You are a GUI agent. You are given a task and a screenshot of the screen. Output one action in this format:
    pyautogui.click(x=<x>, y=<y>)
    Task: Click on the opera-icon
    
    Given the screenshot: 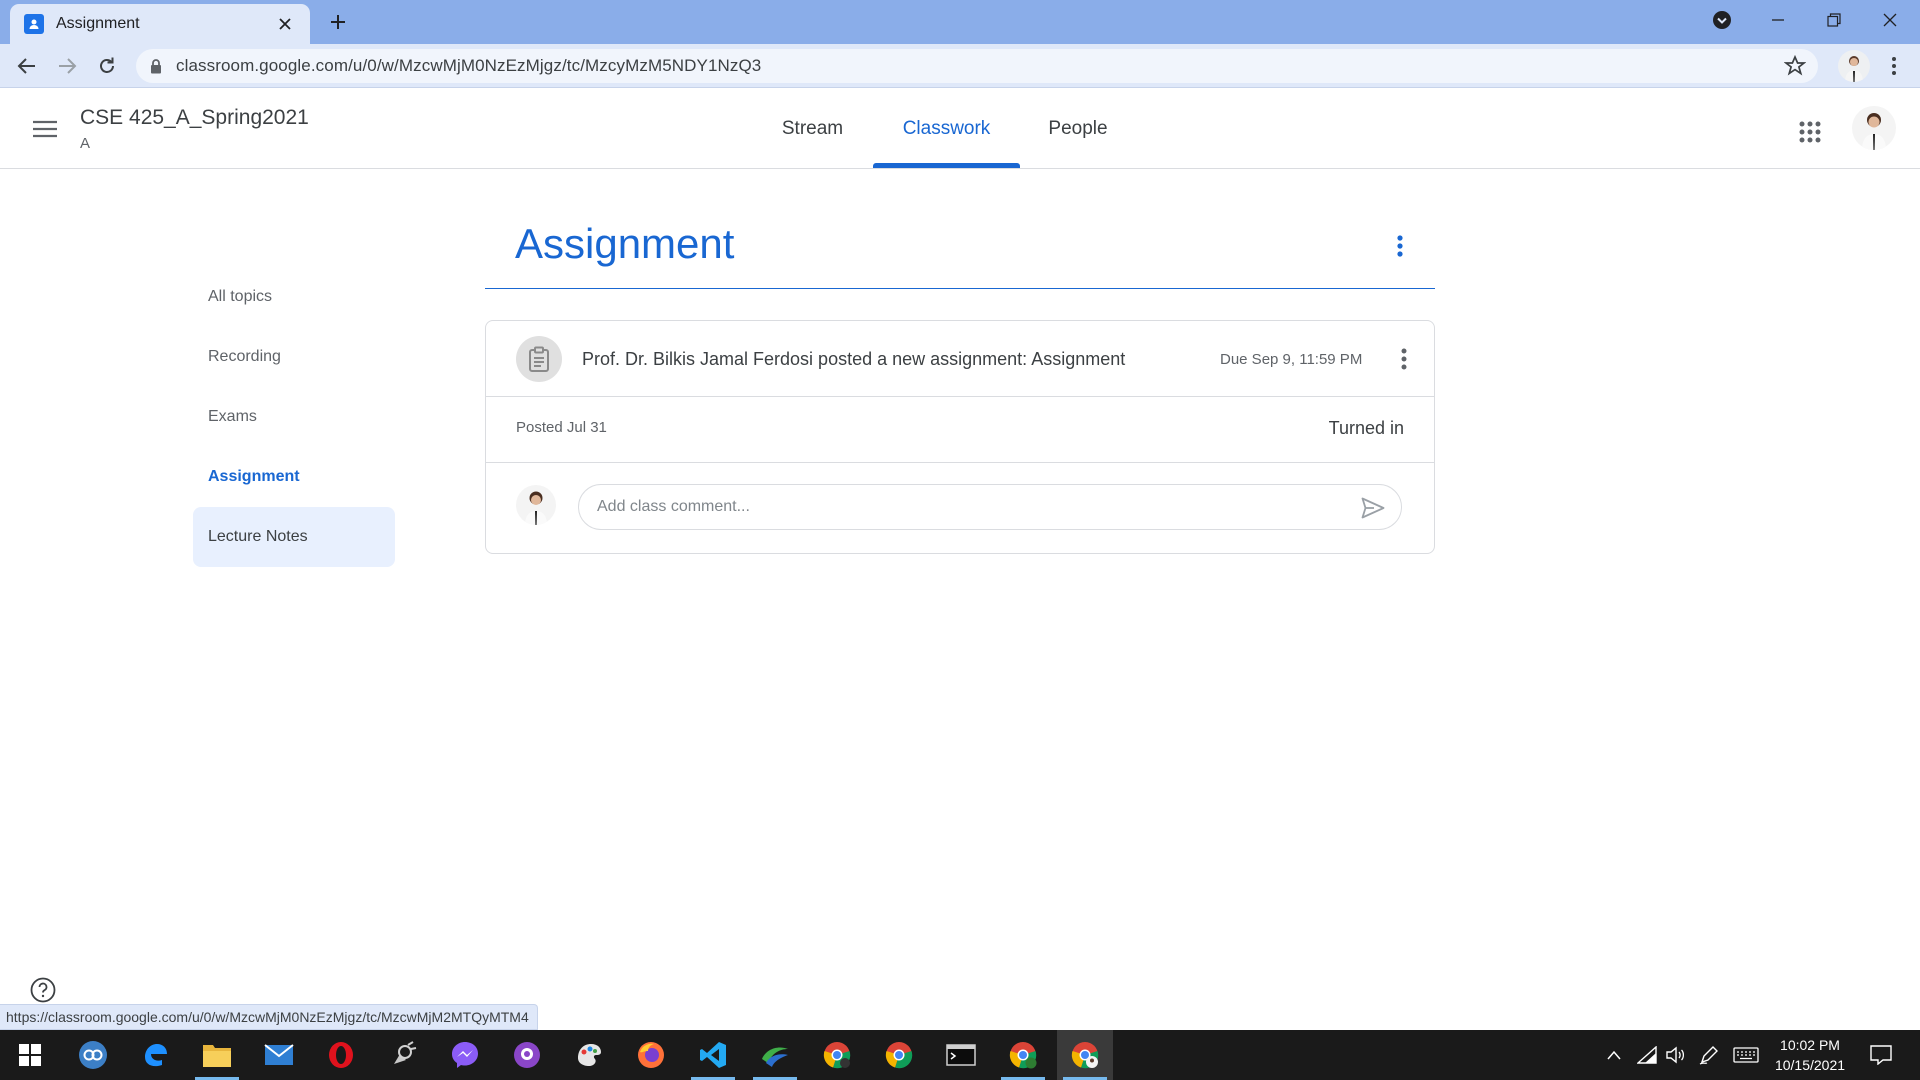 What is the action you would take?
    pyautogui.click(x=341, y=1055)
    